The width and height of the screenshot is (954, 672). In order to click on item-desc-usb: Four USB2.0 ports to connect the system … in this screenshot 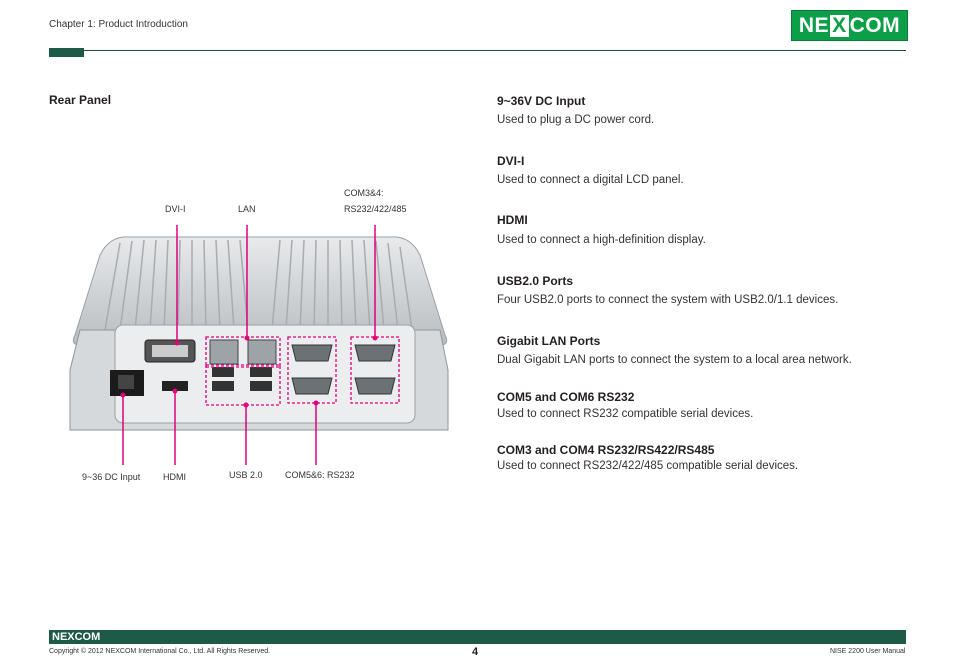, I will do `click(668, 300)`.